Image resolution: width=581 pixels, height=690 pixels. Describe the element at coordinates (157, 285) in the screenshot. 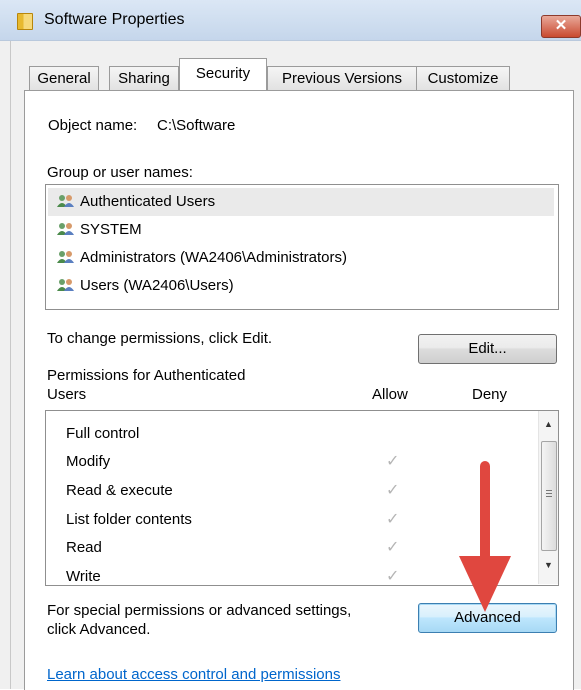

I see `user-label: Users (WA2406\Users)` at that location.